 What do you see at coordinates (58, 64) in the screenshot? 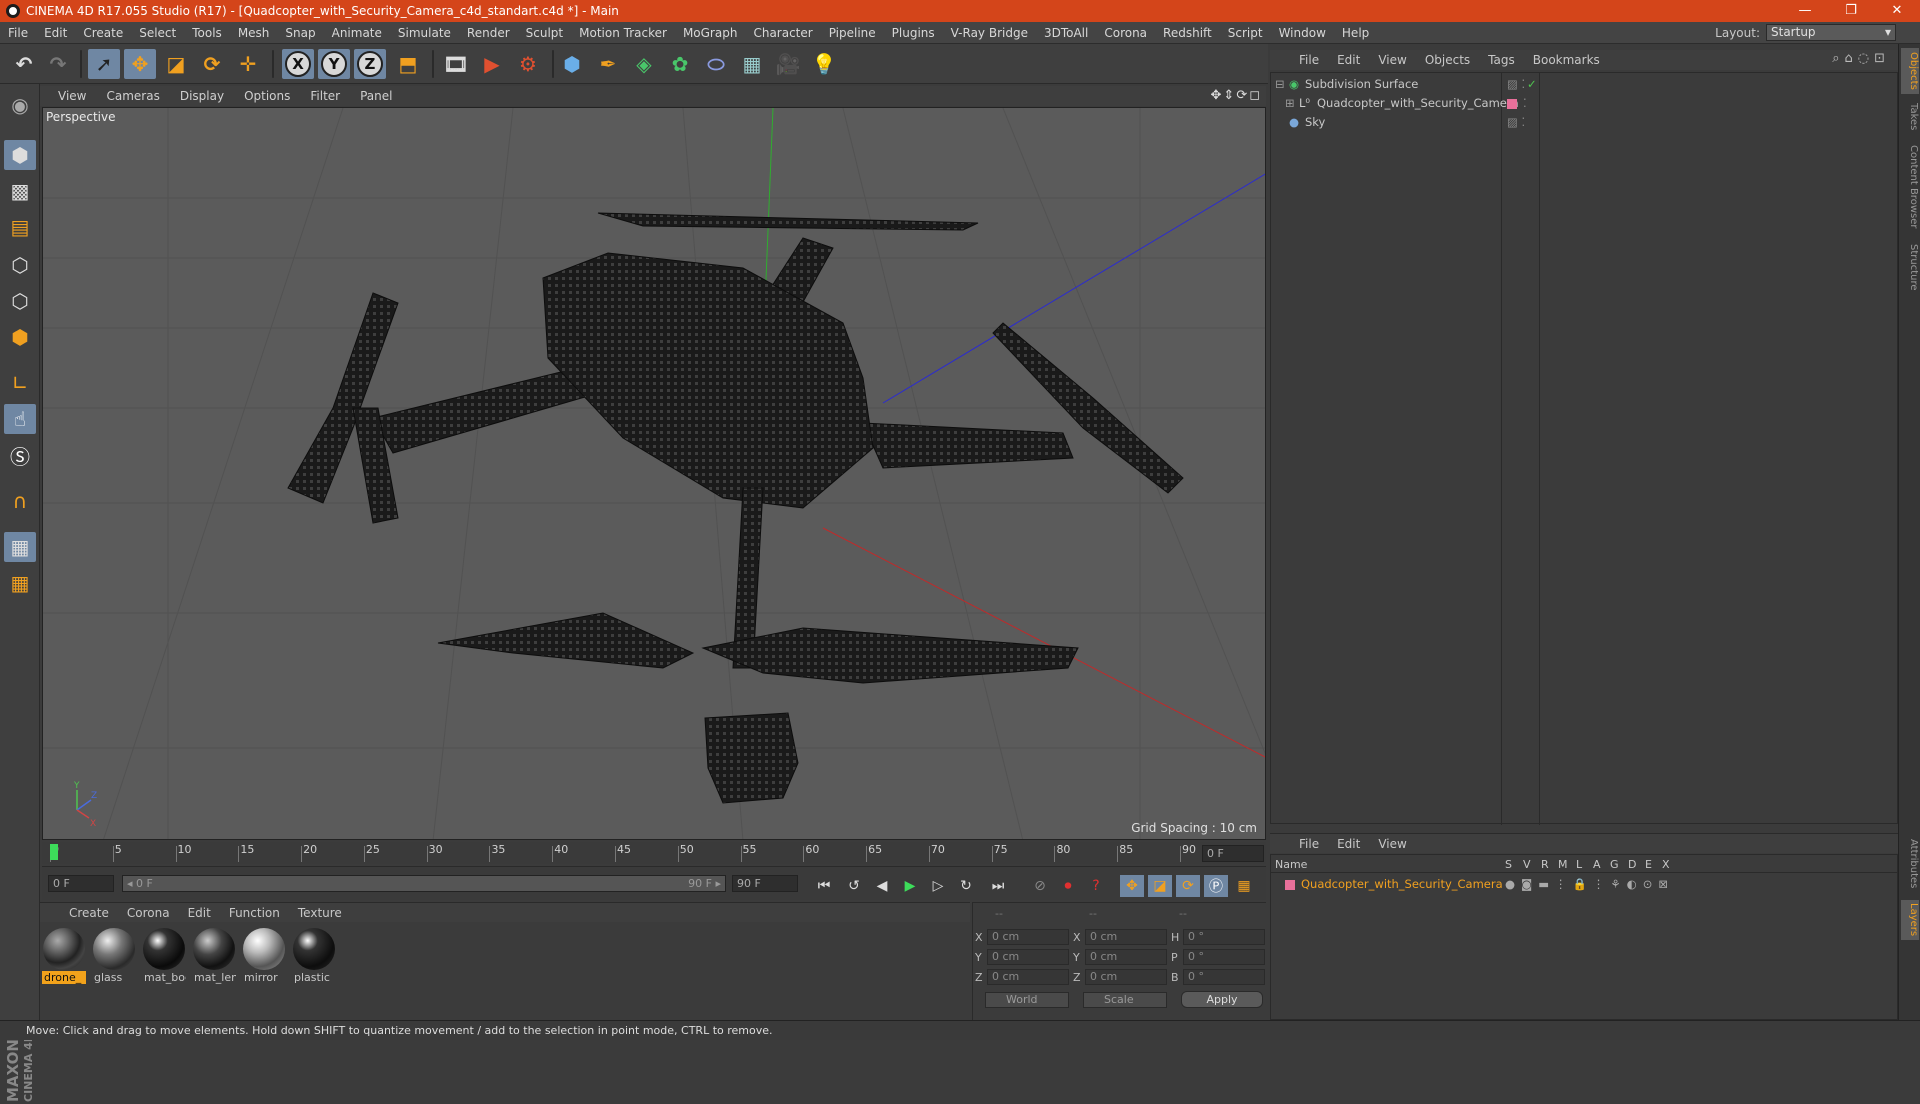
I see `redo-icon: ↷` at bounding box center [58, 64].